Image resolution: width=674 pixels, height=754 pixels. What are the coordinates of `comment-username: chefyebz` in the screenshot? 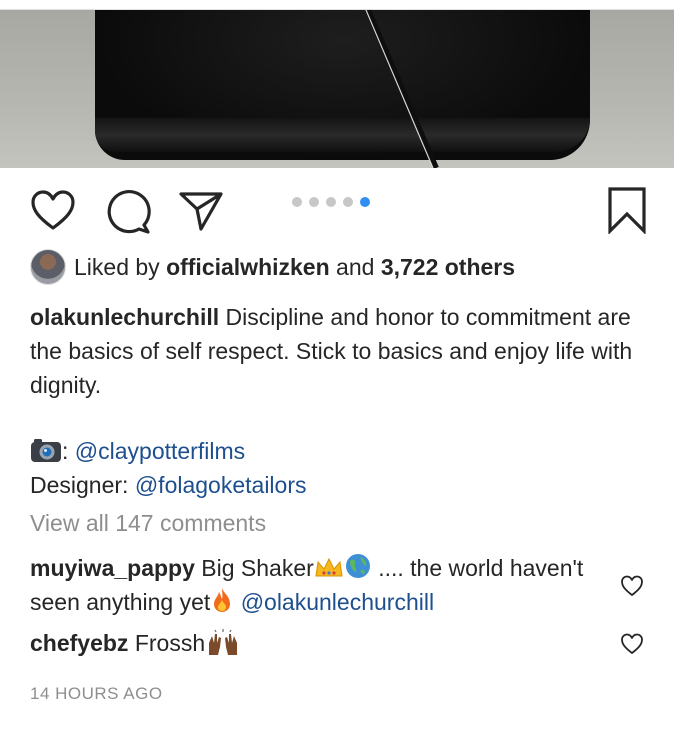 It's located at (79, 643).